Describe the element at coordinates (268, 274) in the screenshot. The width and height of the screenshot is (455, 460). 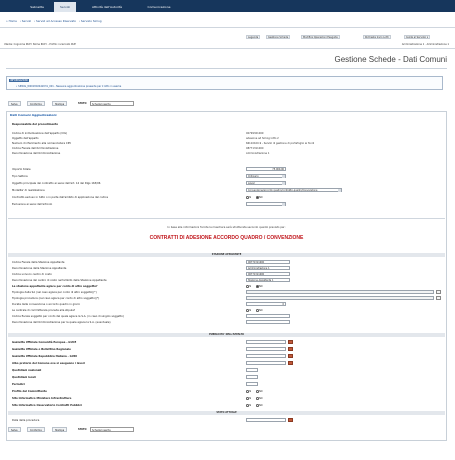
I see `centro-costo-field: 00771311000` at that location.